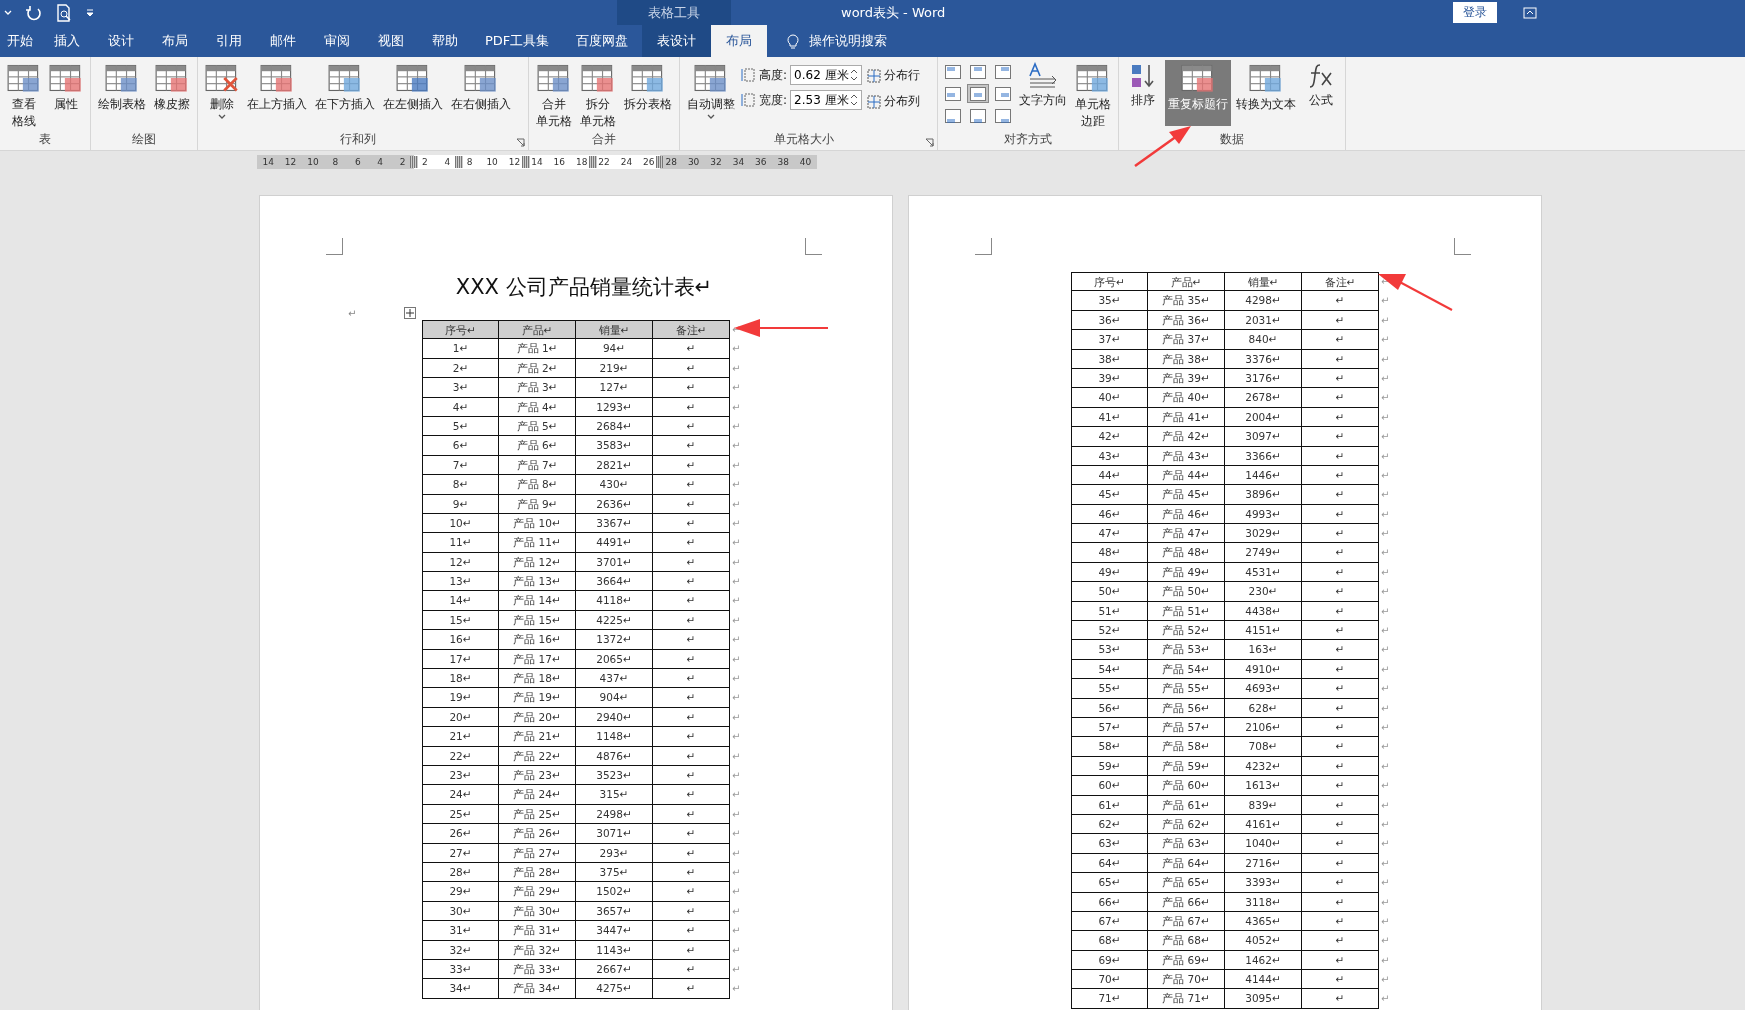  Describe the element at coordinates (460, 426) in the screenshot. I see `table-cell: 5↵` at that location.